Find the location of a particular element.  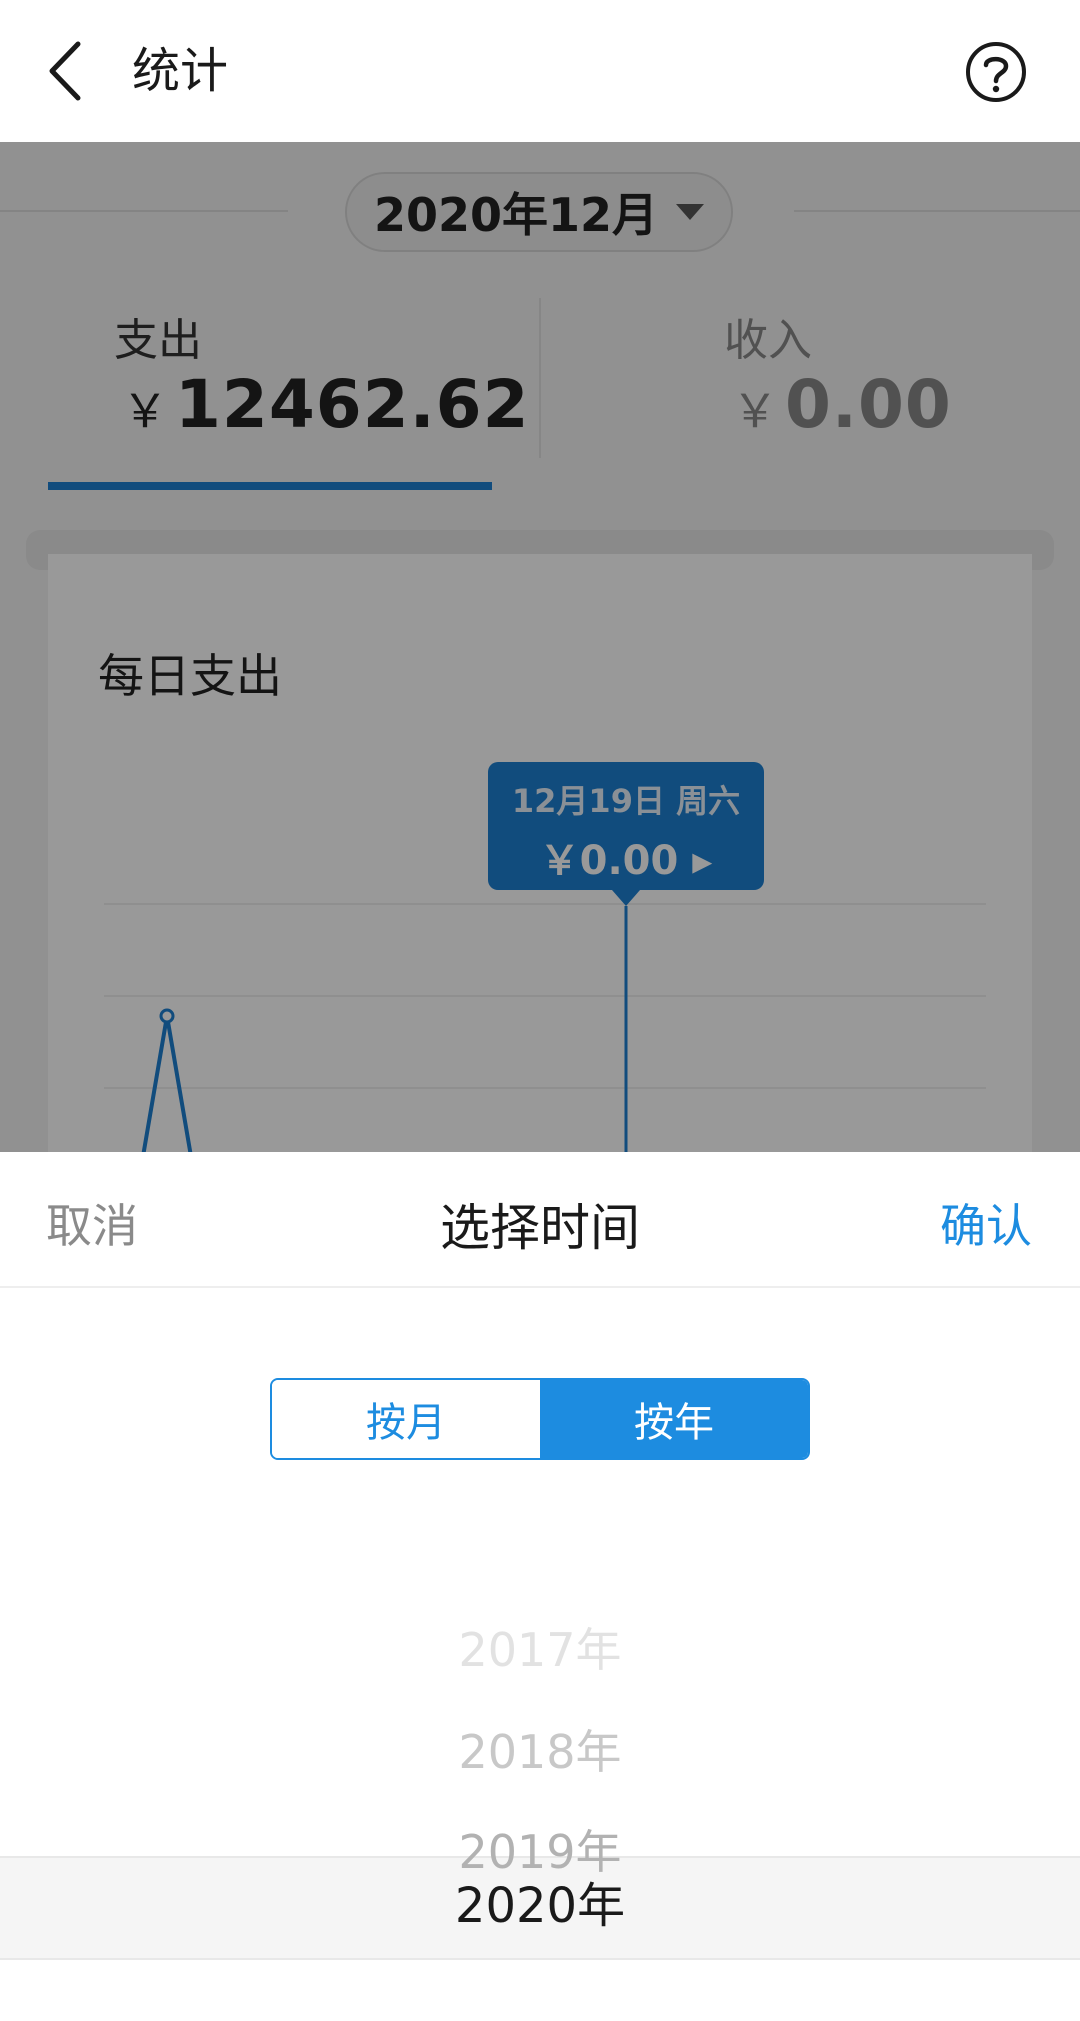

period-mode-segmented-control: 按月 按年 is located at coordinates (540, 1419).